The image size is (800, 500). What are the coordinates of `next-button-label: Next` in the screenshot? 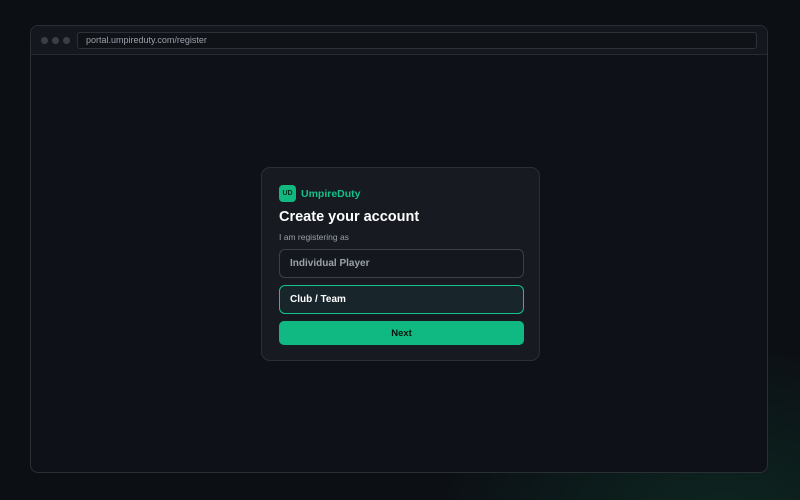 It's located at (401, 333).